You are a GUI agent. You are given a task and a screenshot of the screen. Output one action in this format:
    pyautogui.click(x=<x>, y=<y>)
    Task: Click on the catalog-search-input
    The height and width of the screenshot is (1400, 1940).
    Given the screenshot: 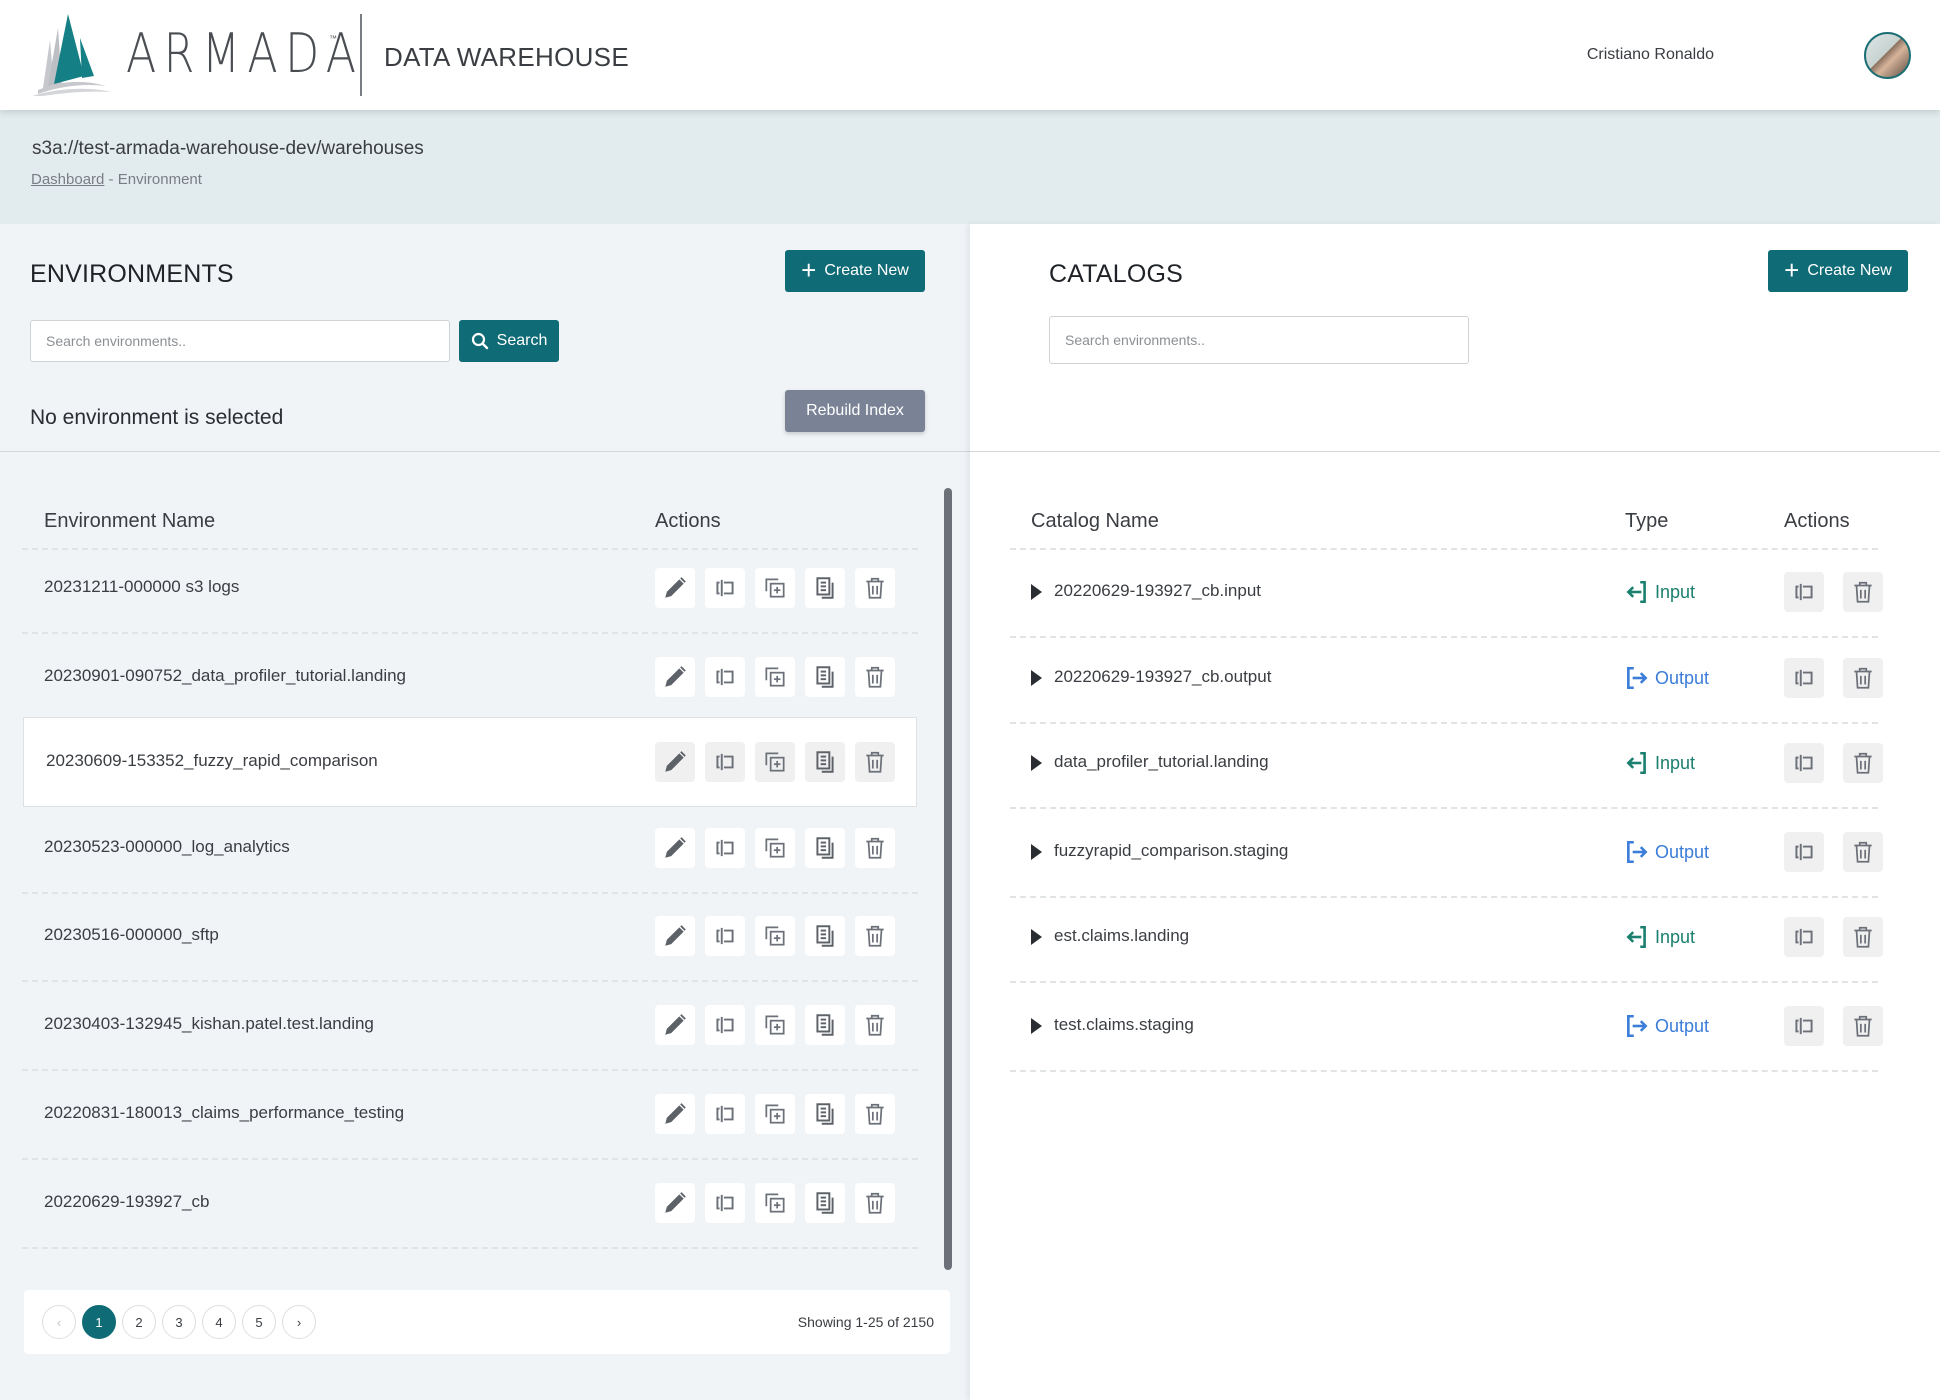 What is the action you would take?
    pyautogui.click(x=1259, y=340)
    